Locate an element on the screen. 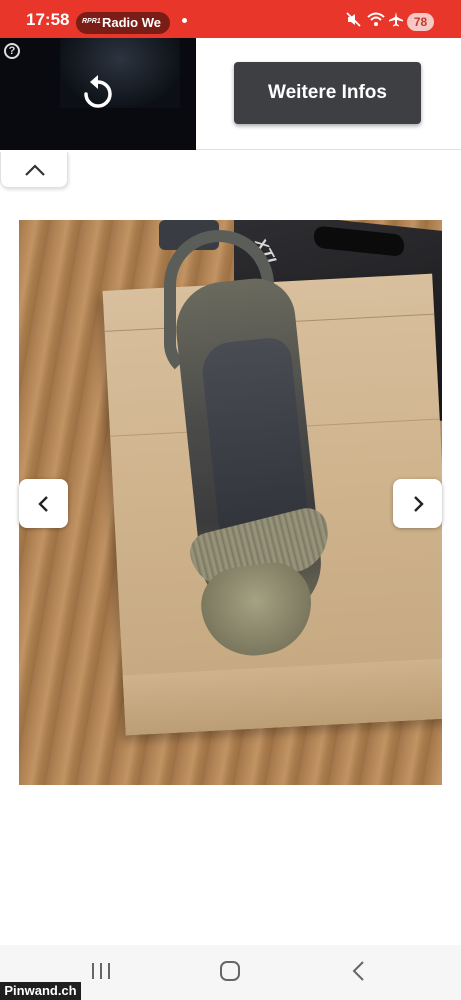  mute-icon is located at coordinates (353, 20).